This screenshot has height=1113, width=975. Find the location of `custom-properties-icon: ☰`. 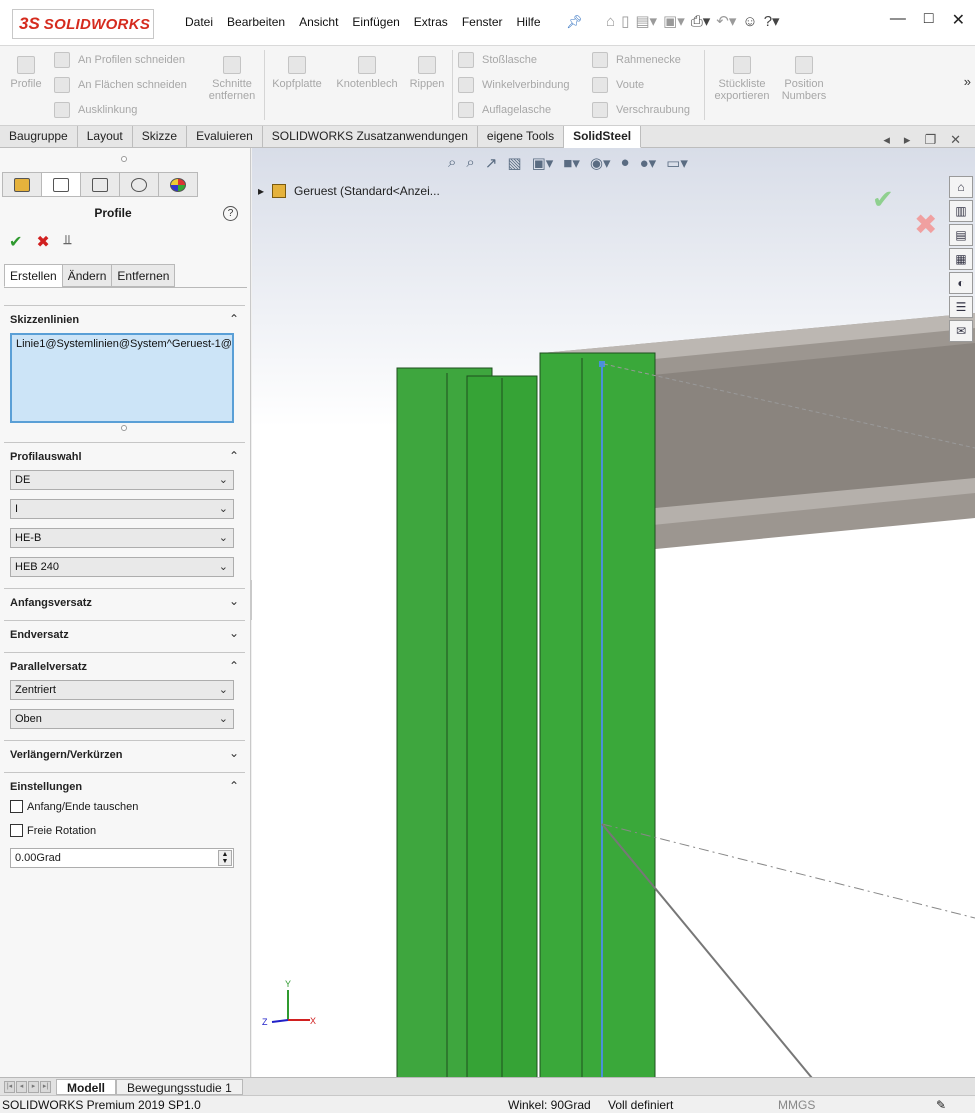

custom-properties-icon: ☰ is located at coordinates (961, 307).